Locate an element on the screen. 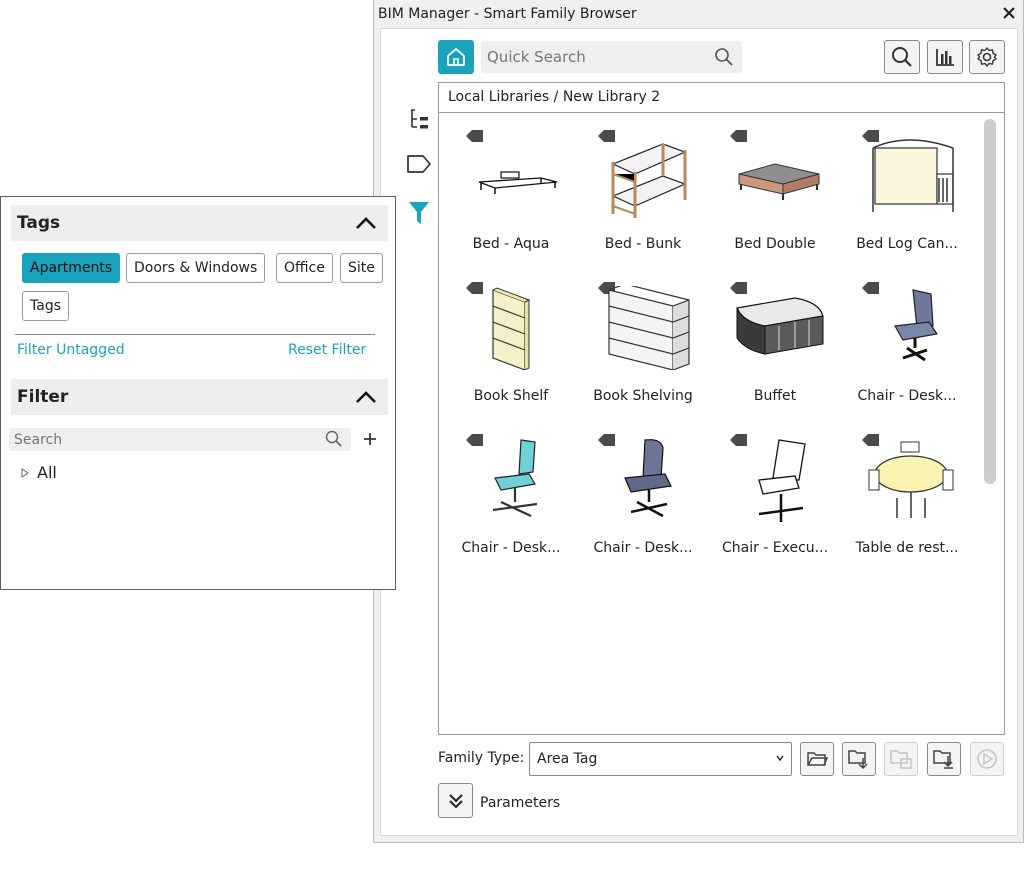  chair-blue-grey-thumbnail is located at coordinates (916, 325).